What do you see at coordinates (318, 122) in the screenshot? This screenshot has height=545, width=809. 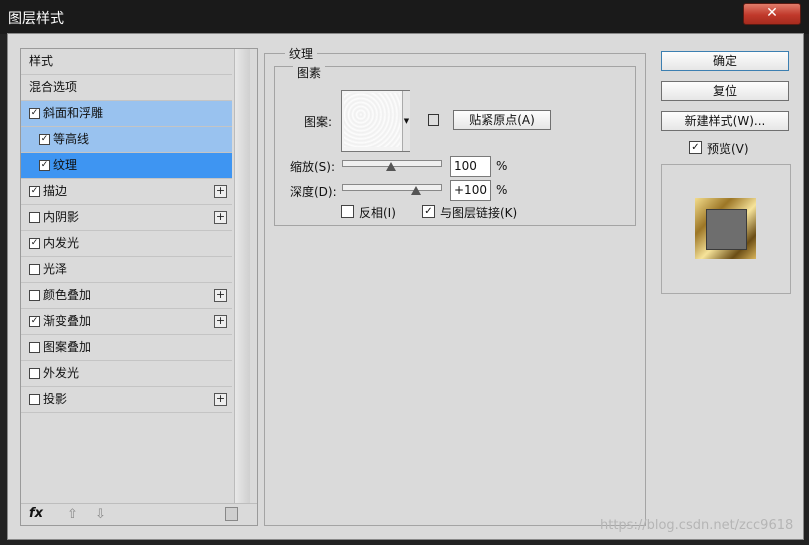 I see `pattern-label: 图案:` at bounding box center [318, 122].